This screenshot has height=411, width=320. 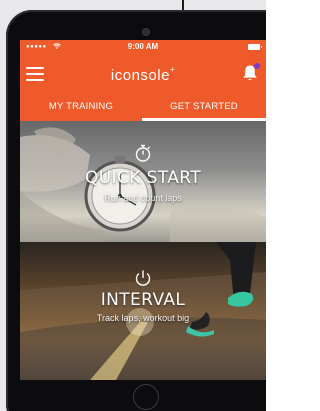 I want to click on logo-suffix: +, so click(x=172, y=69).